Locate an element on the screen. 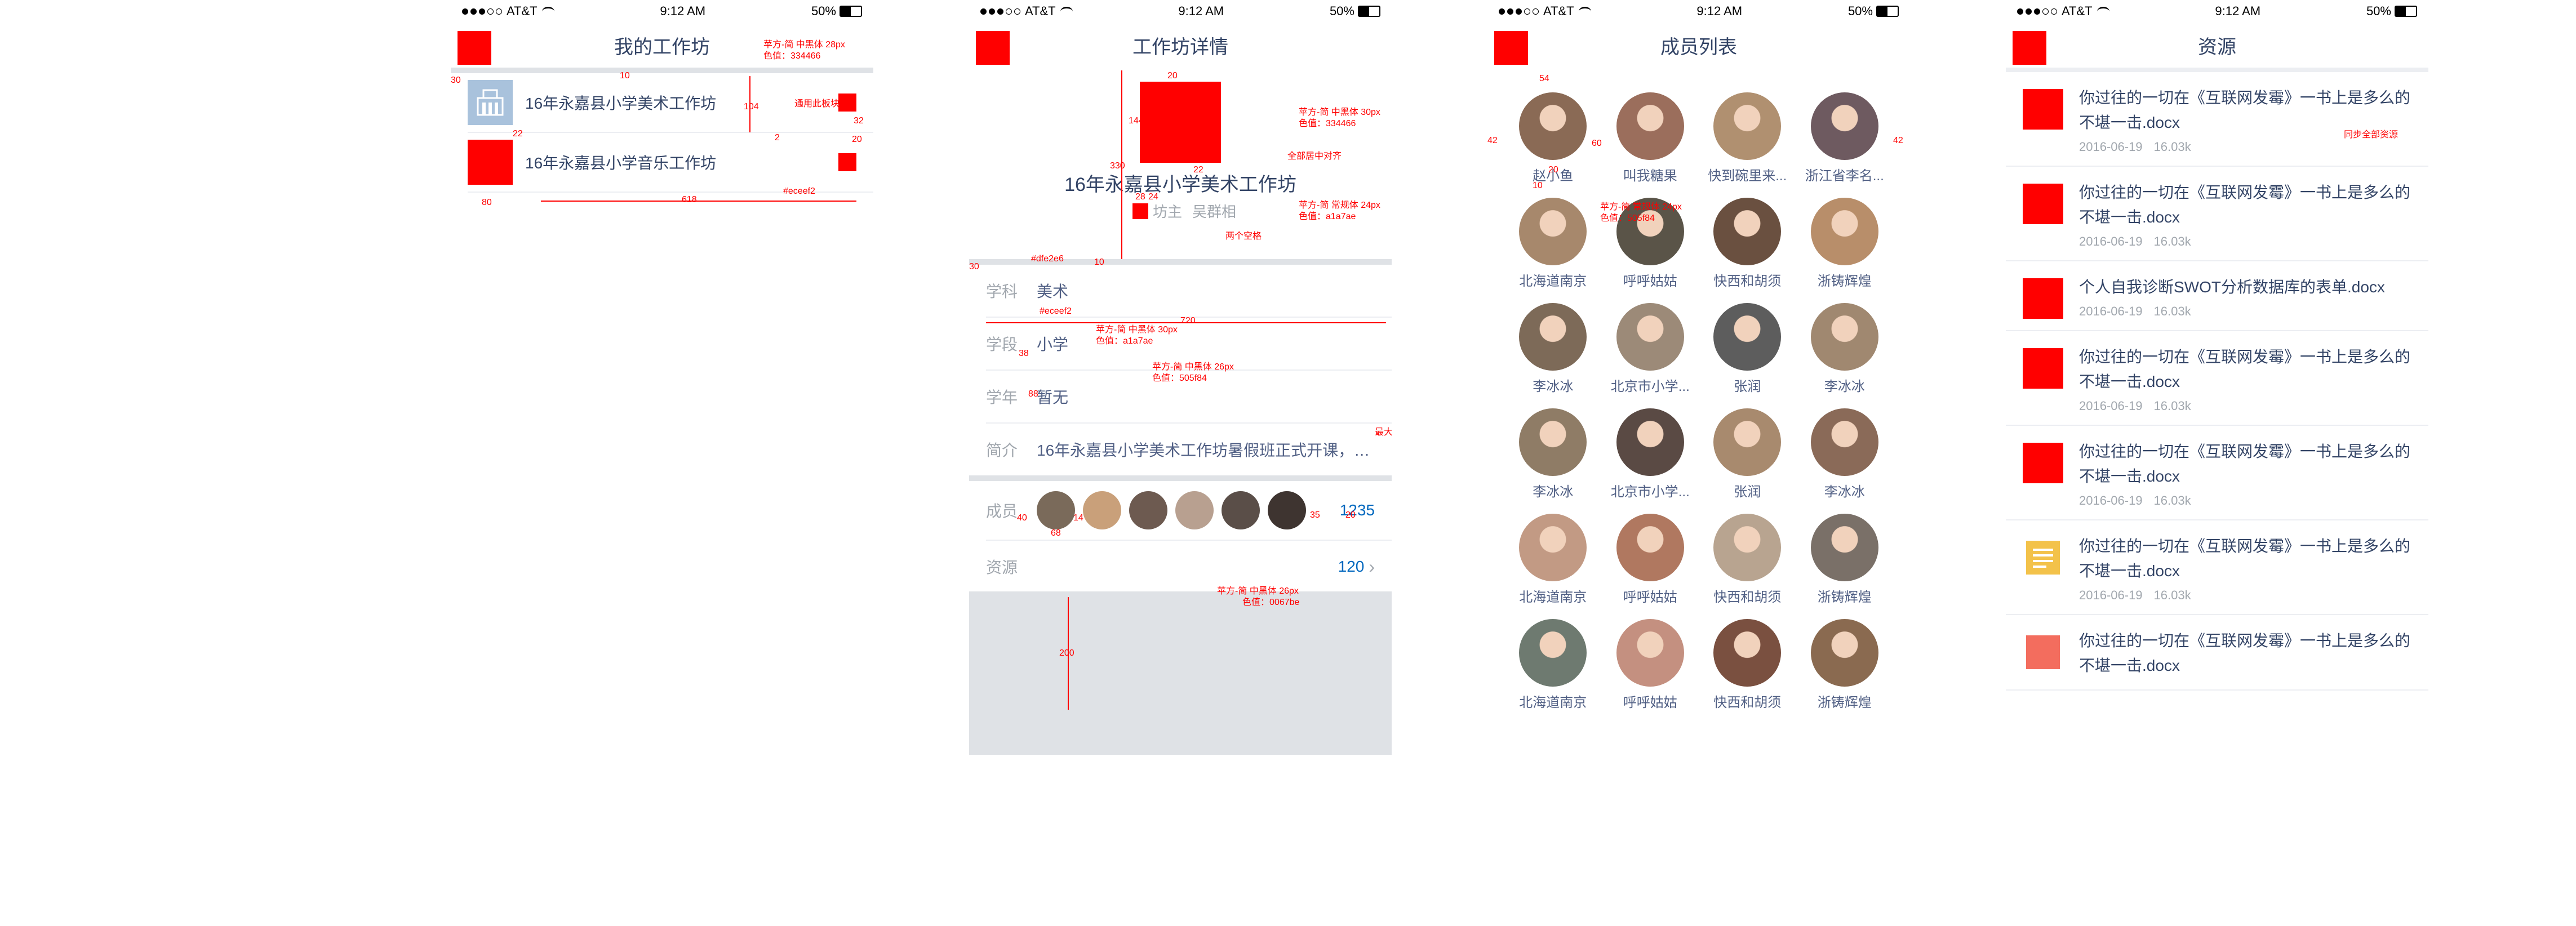  annotation-label-font: 苹方-简 中黑体 30px is located at coordinates (1137, 330).